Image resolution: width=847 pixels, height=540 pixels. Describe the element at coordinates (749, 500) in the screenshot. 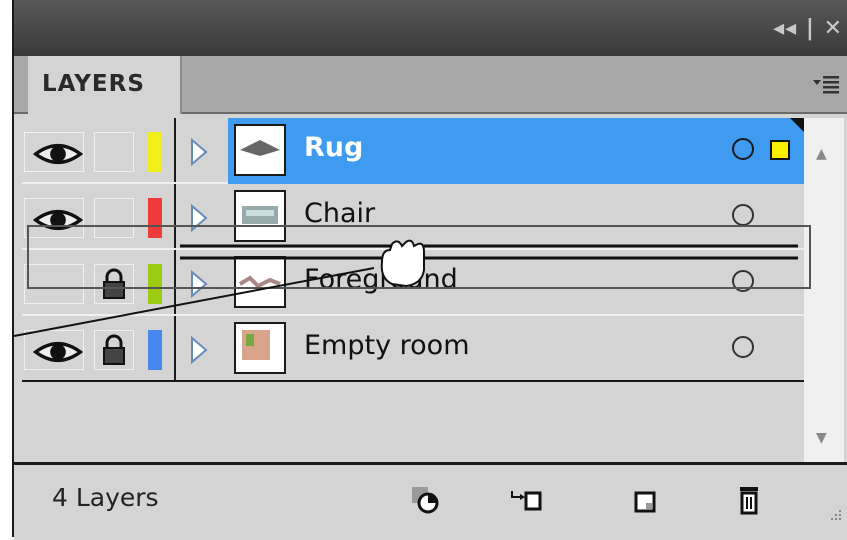

I see `delete-layer-icon` at that location.